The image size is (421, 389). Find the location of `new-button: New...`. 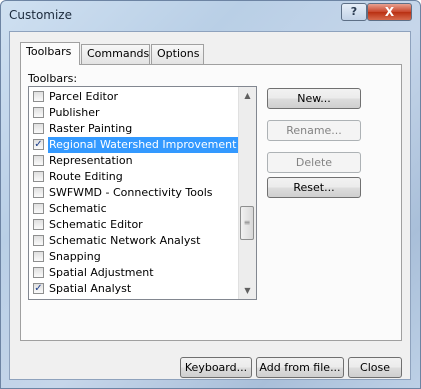

new-button: New... is located at coordinates (314, 98).